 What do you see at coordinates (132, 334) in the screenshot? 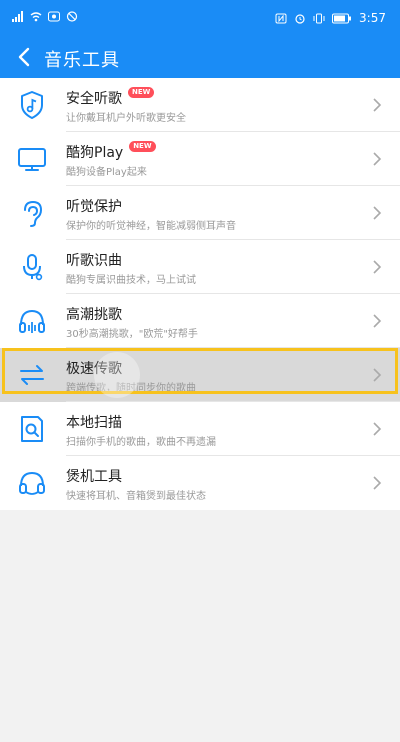
I see `item-subtitle: 30秒高潮挑歌，"欧荒"好帮手` at bounding box center [132, 334].